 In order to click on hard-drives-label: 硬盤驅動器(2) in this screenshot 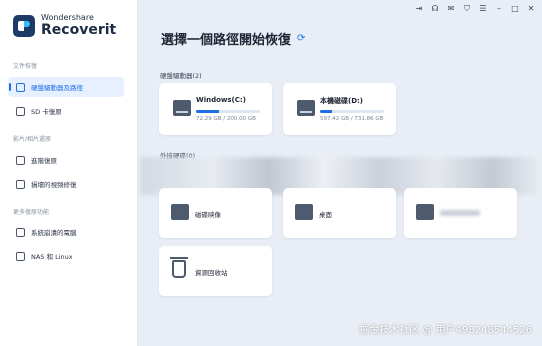, I will do `click(181, 76)`.